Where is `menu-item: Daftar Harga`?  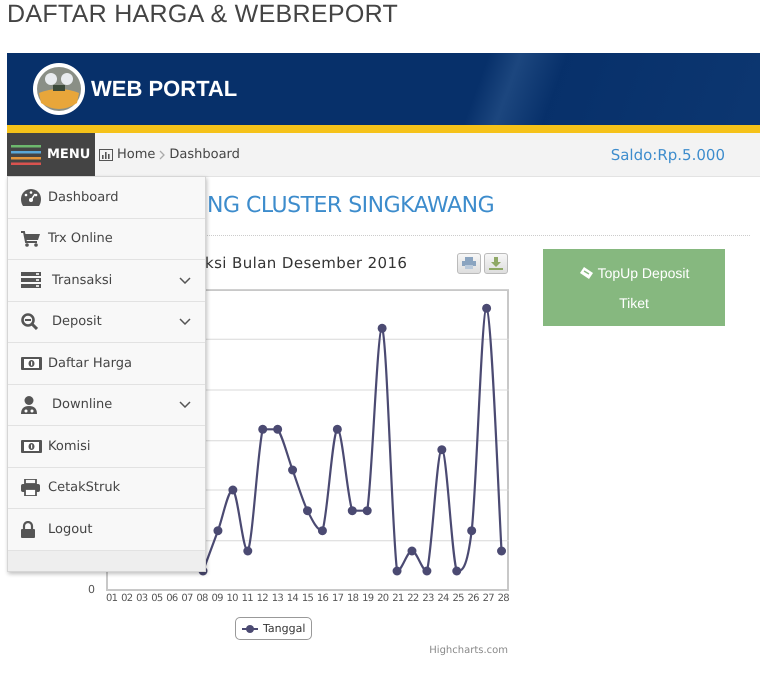
menu-item: Daftar Harga is located at coordinates (106, 363).